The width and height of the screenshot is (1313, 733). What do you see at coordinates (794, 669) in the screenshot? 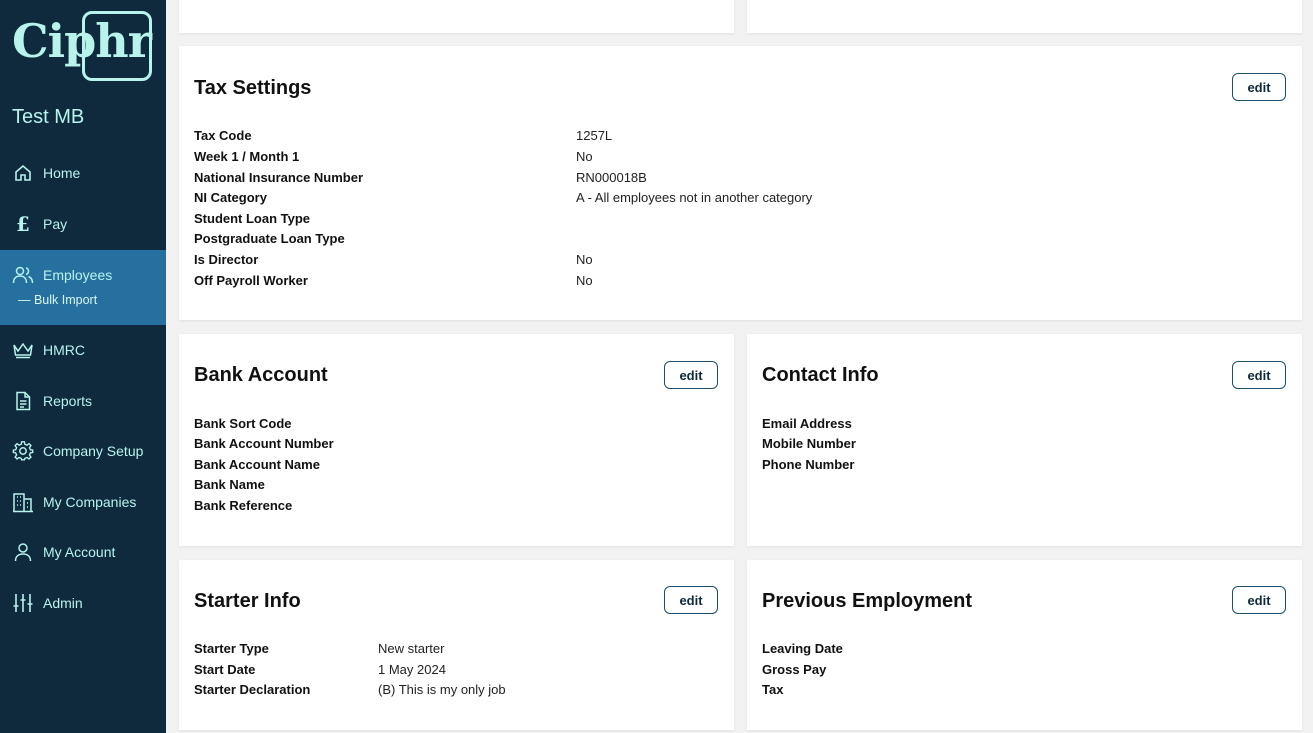
I see `field-label: Gross Pay` at bounding box center [794, 669].